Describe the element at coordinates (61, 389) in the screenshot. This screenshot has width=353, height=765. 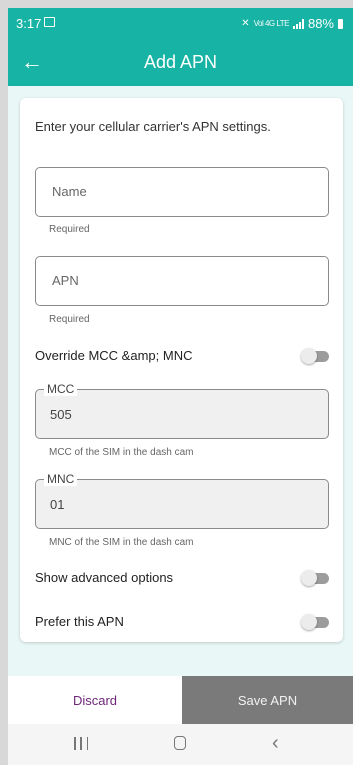
I see `mcc-label: MCC` at that location.